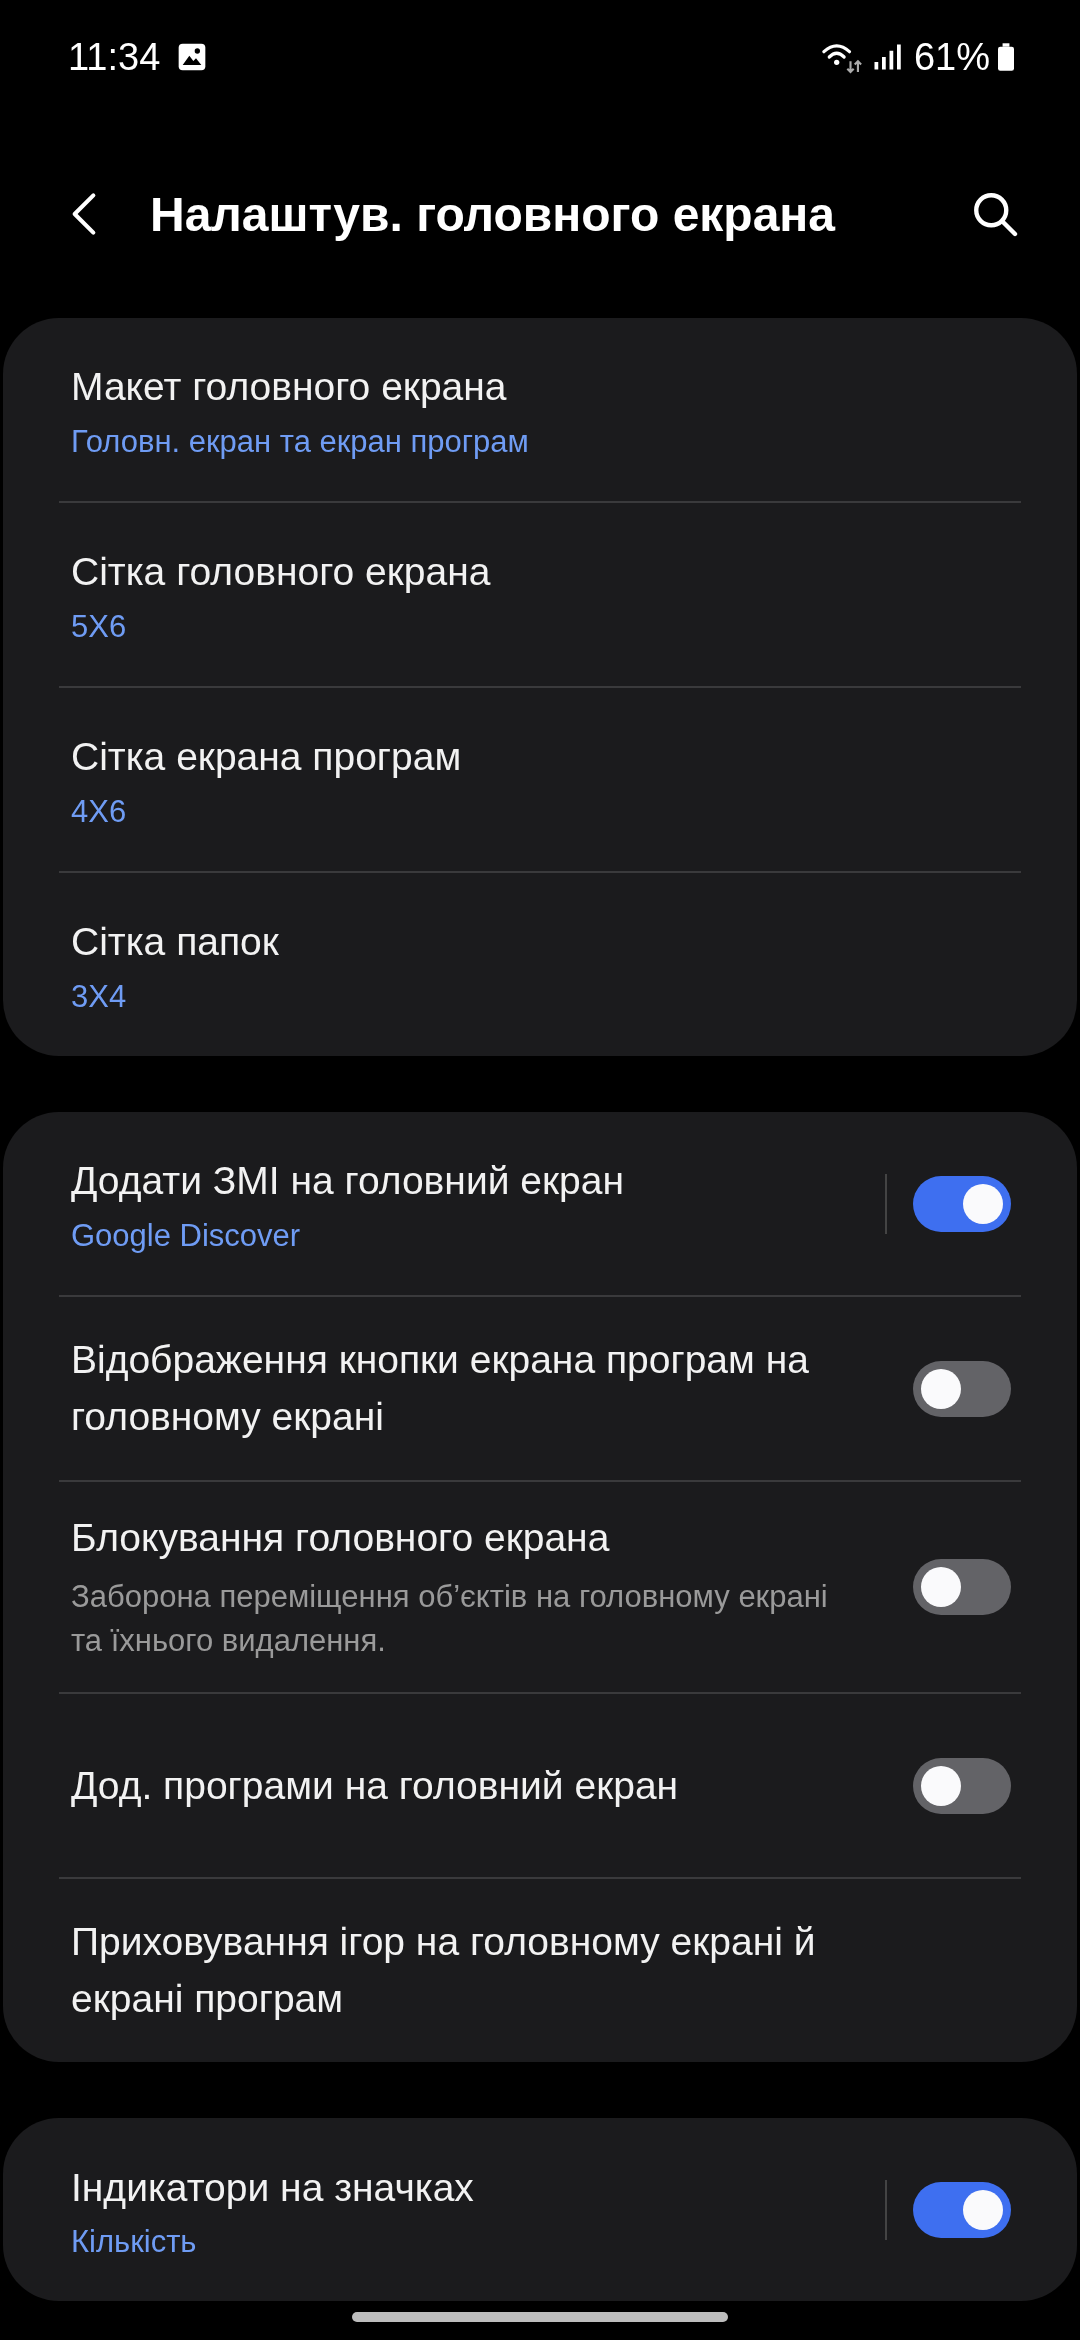 This screenshot has height=2340, width=1080. Describe the element at coordinates (341, 1538) in the screenshot. I see `setting-title: Блокування головного екрана` at that location.